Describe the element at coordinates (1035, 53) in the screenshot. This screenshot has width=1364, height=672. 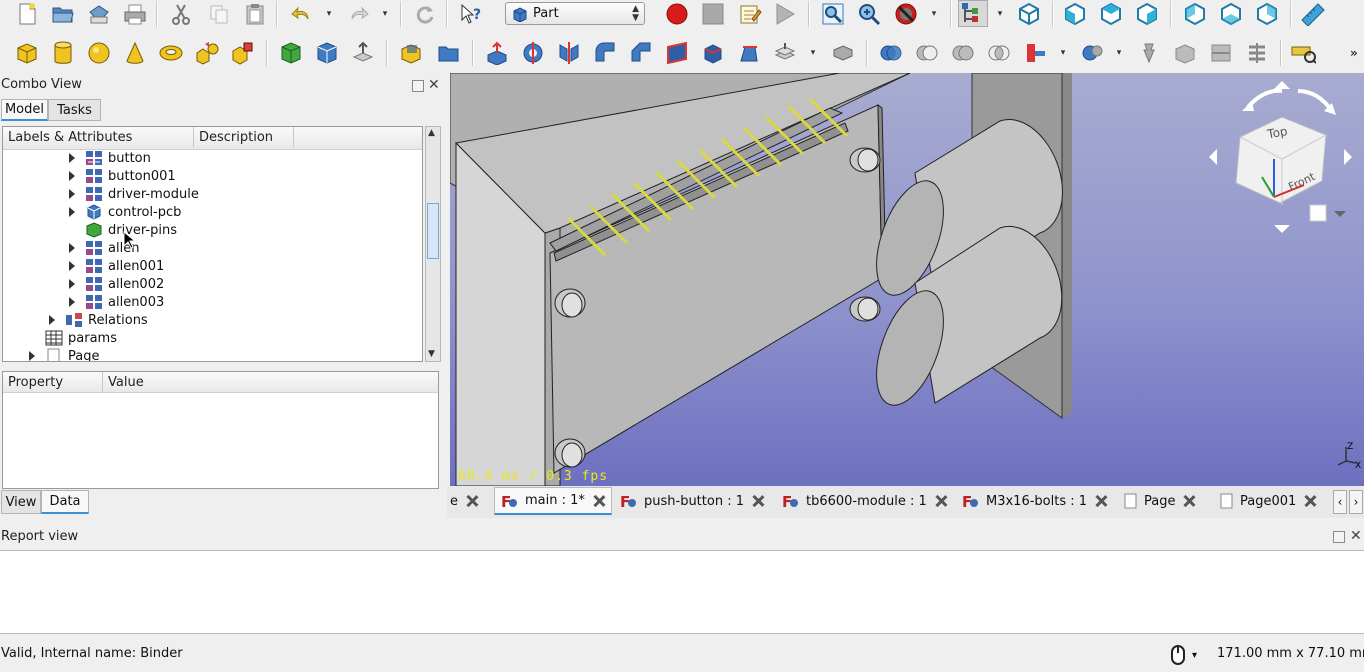
I see `join-features-icon` at that location.